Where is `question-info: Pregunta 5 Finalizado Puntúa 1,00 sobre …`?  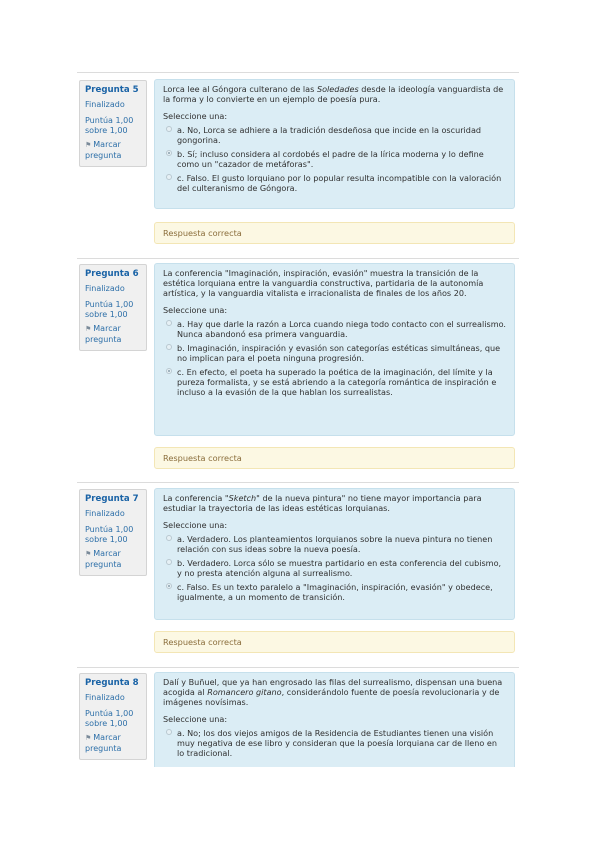
question-info: Pregunta 5 Finalizado Puntúa 1,00 sobre … is located at coordinates (113, 123).